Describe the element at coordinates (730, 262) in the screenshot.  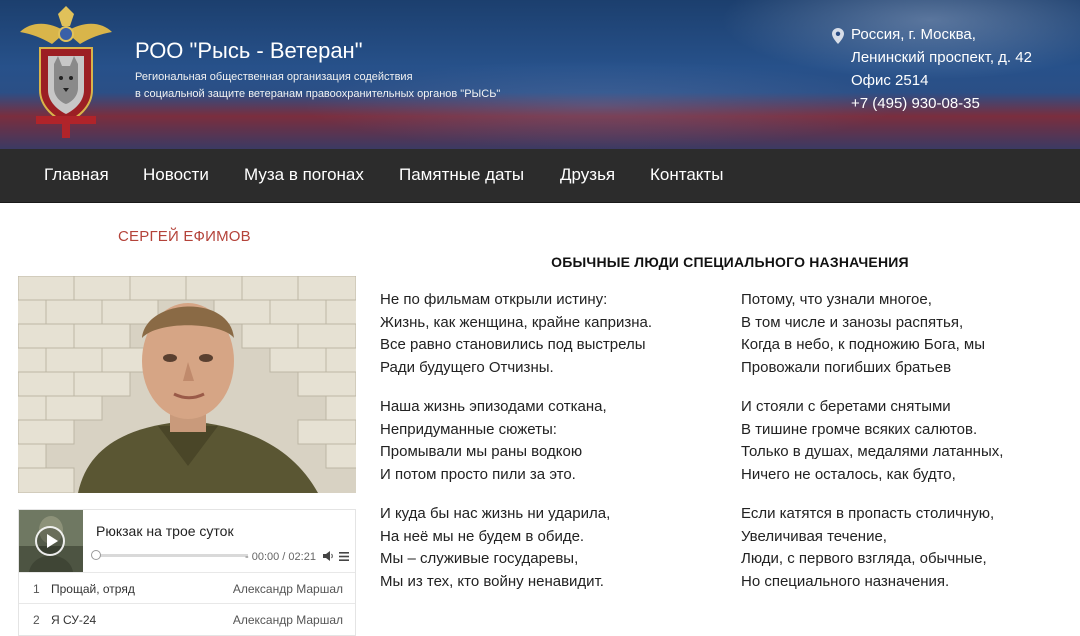
I see `poem-title: ОБЫЧНЫЕ ЛЮДИ СПЕЦИАЛЬНОГО НАЗНАЧЕНИЯ` at that location.